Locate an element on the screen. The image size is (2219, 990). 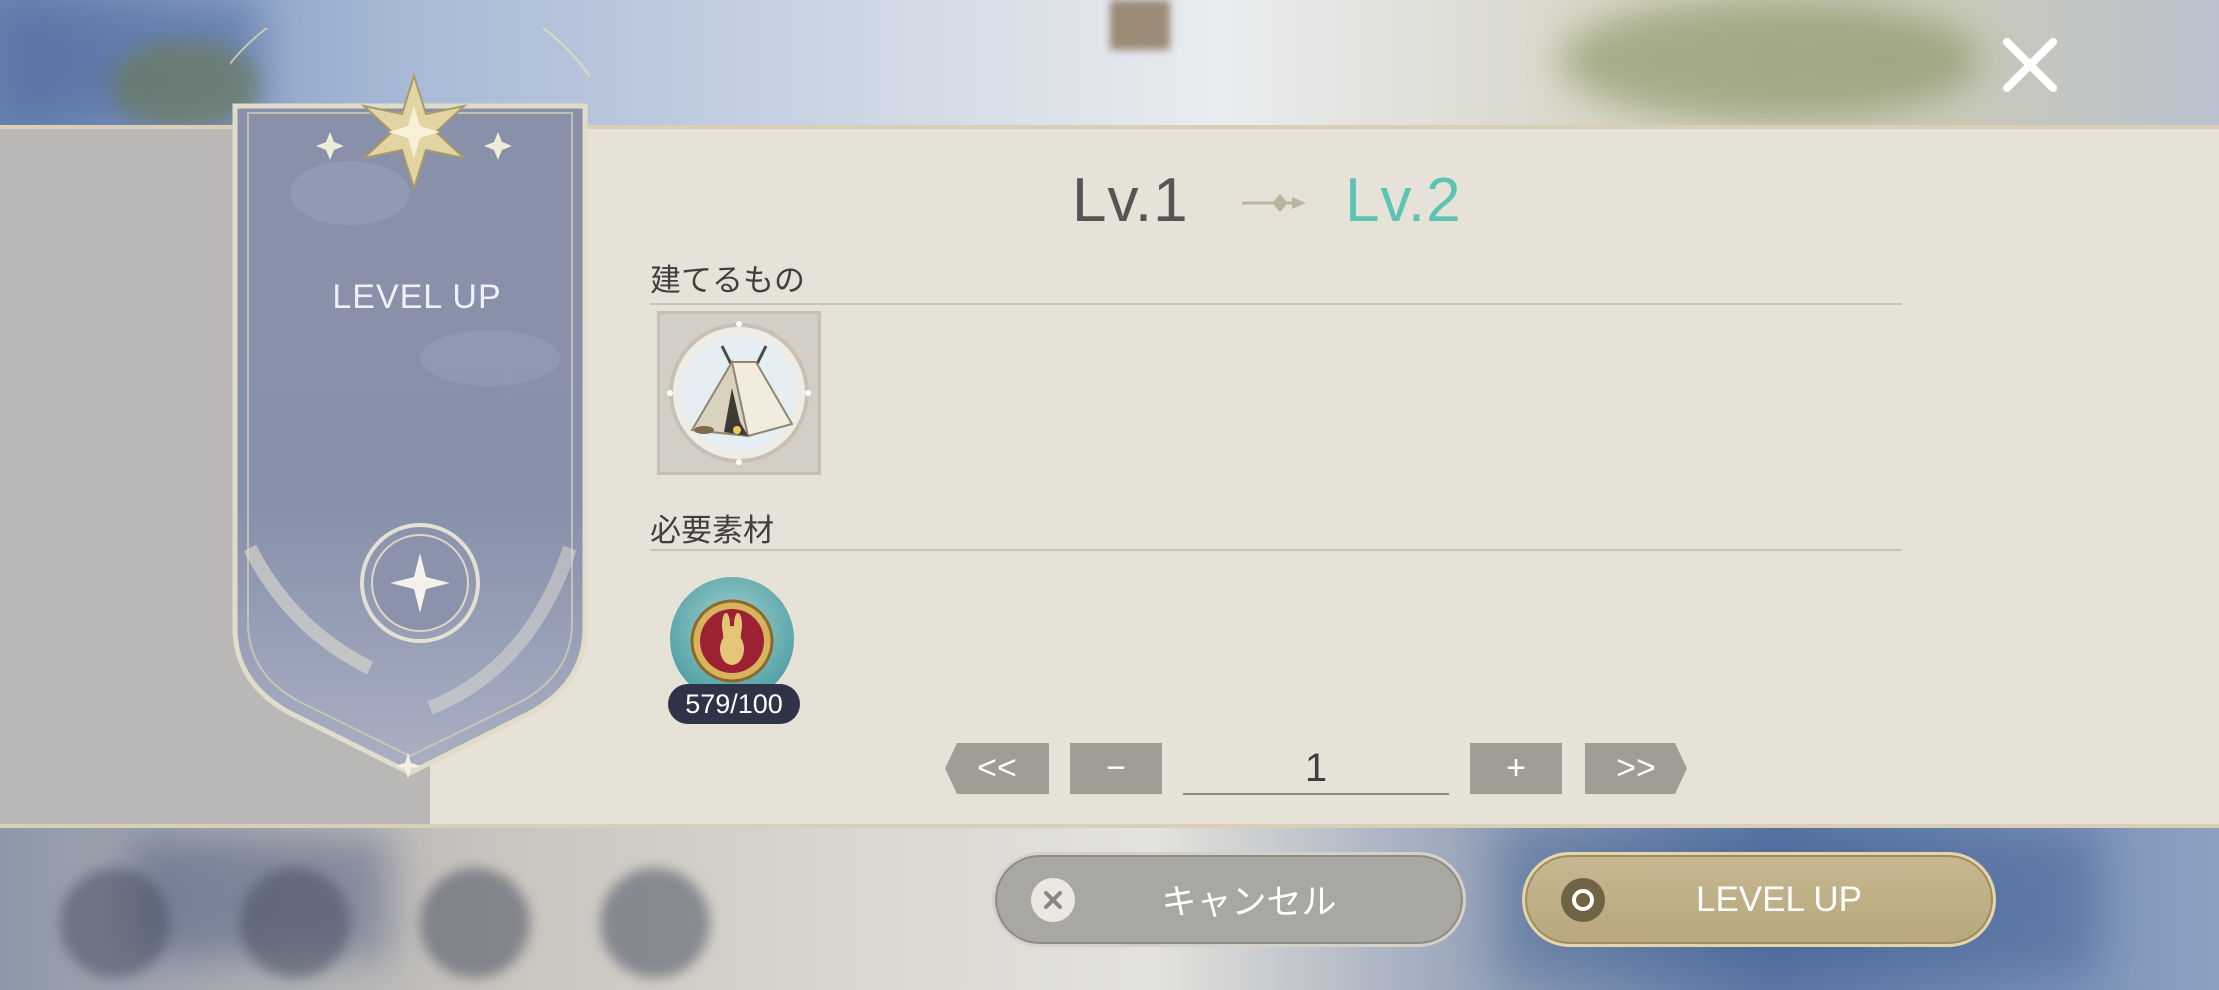
build-item-tent is located at coordinates (739, 393).